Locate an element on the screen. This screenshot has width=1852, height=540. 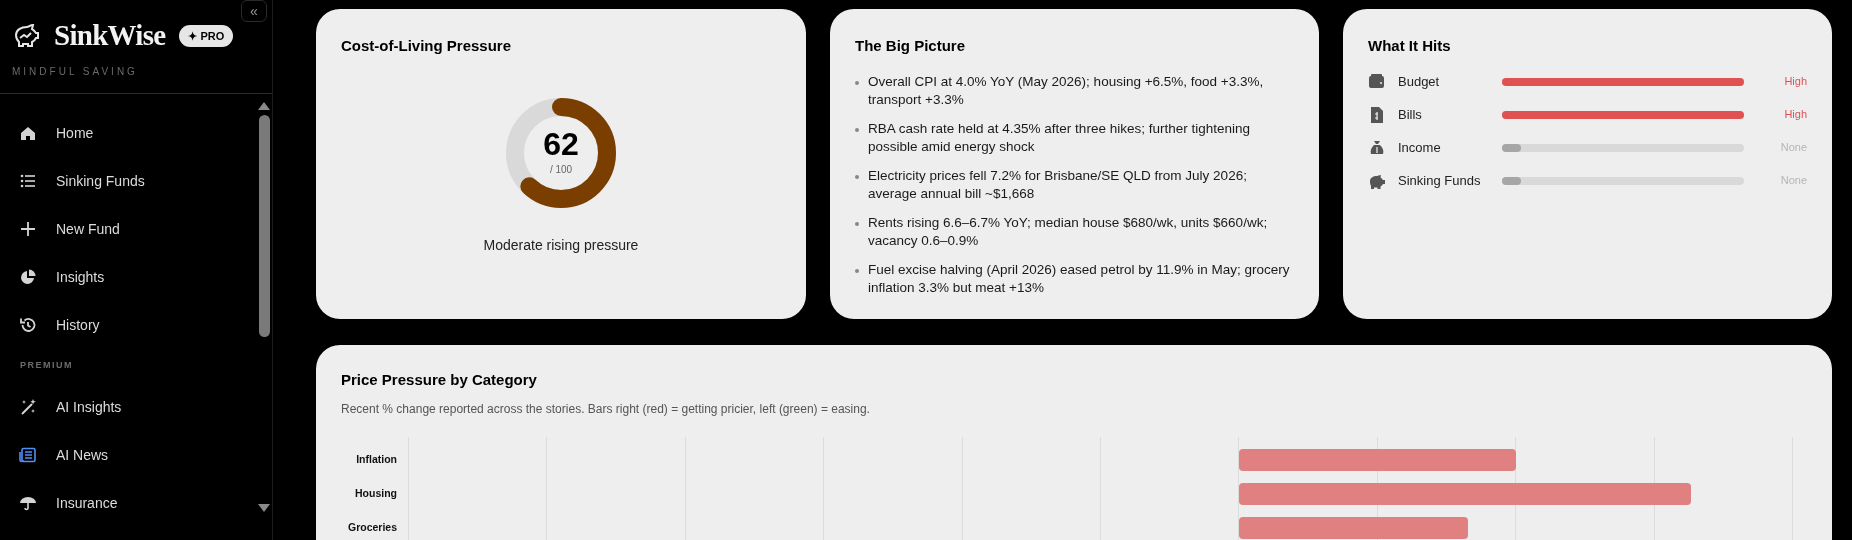
nav-item: History is located at coordinates (126, 325).